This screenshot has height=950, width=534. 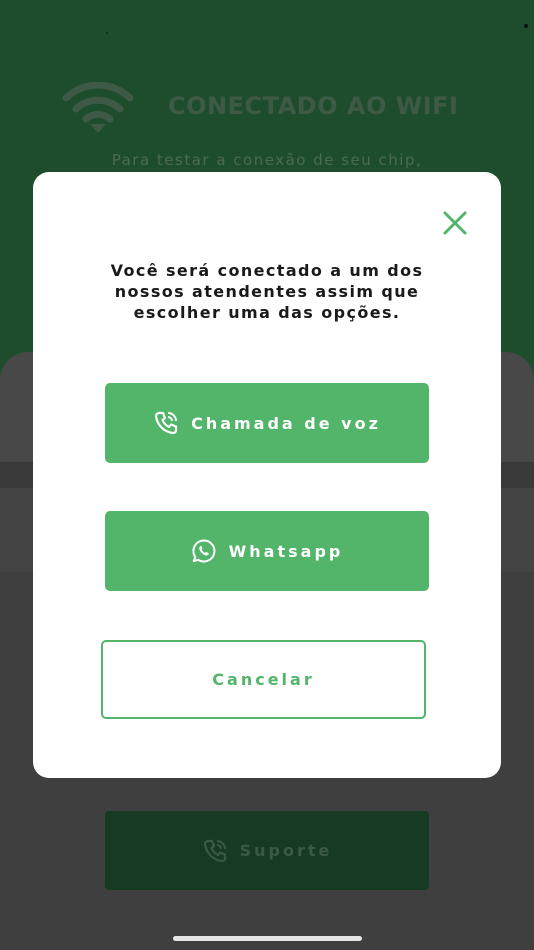 I want to click on whatsapp-button: Whatsapp, so click(x=267, y=551).